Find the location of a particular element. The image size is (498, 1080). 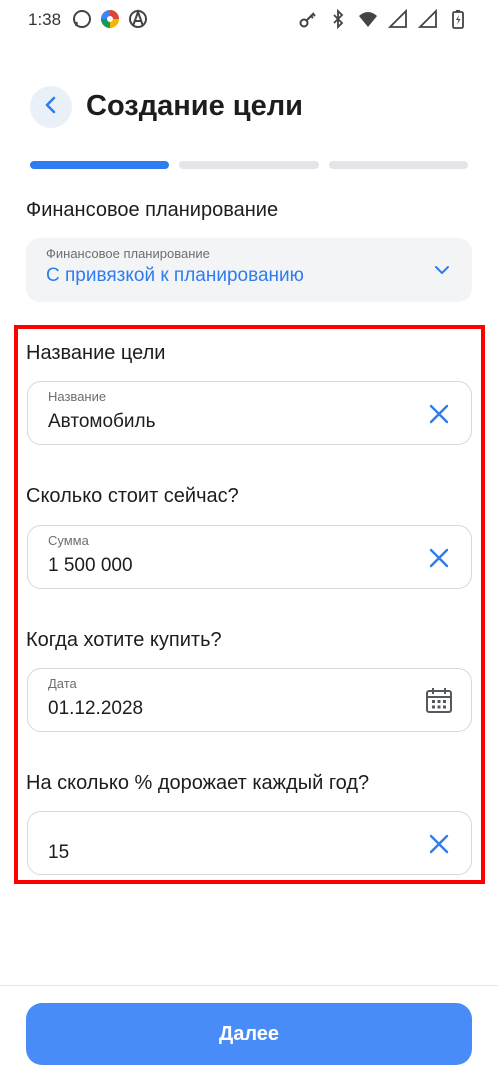

planning-select-value: С привязкой к планированию is located at coordinates (175, 275).